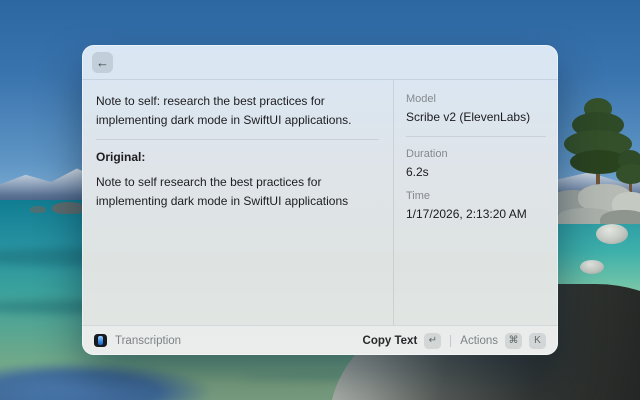  I want to click on time-label: Time, so click(418, 196).